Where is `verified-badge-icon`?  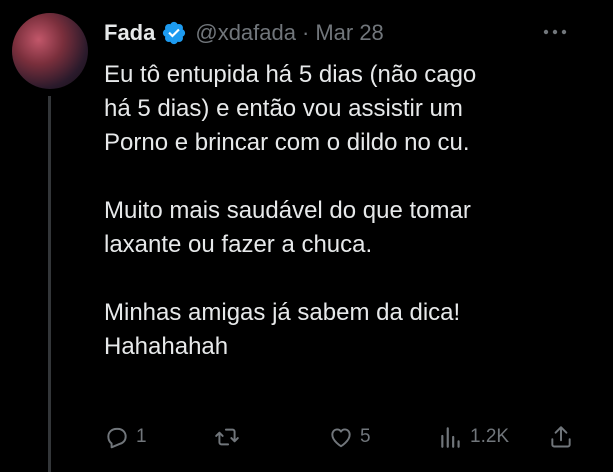
verified-badge-icon is located at coordinates (174, 33).